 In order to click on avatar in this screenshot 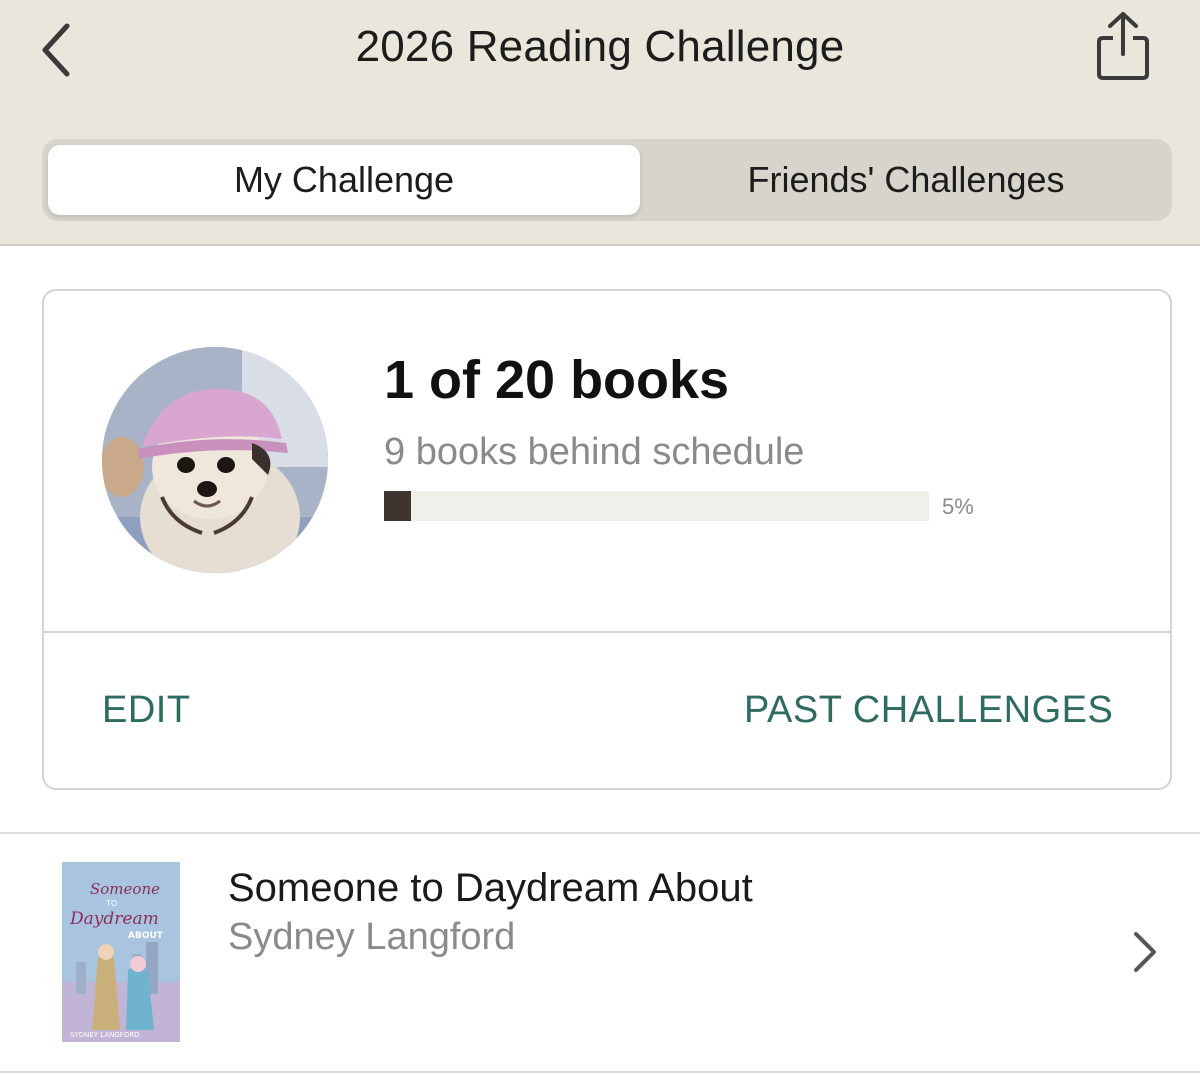, I will do `click(215, 460)`.